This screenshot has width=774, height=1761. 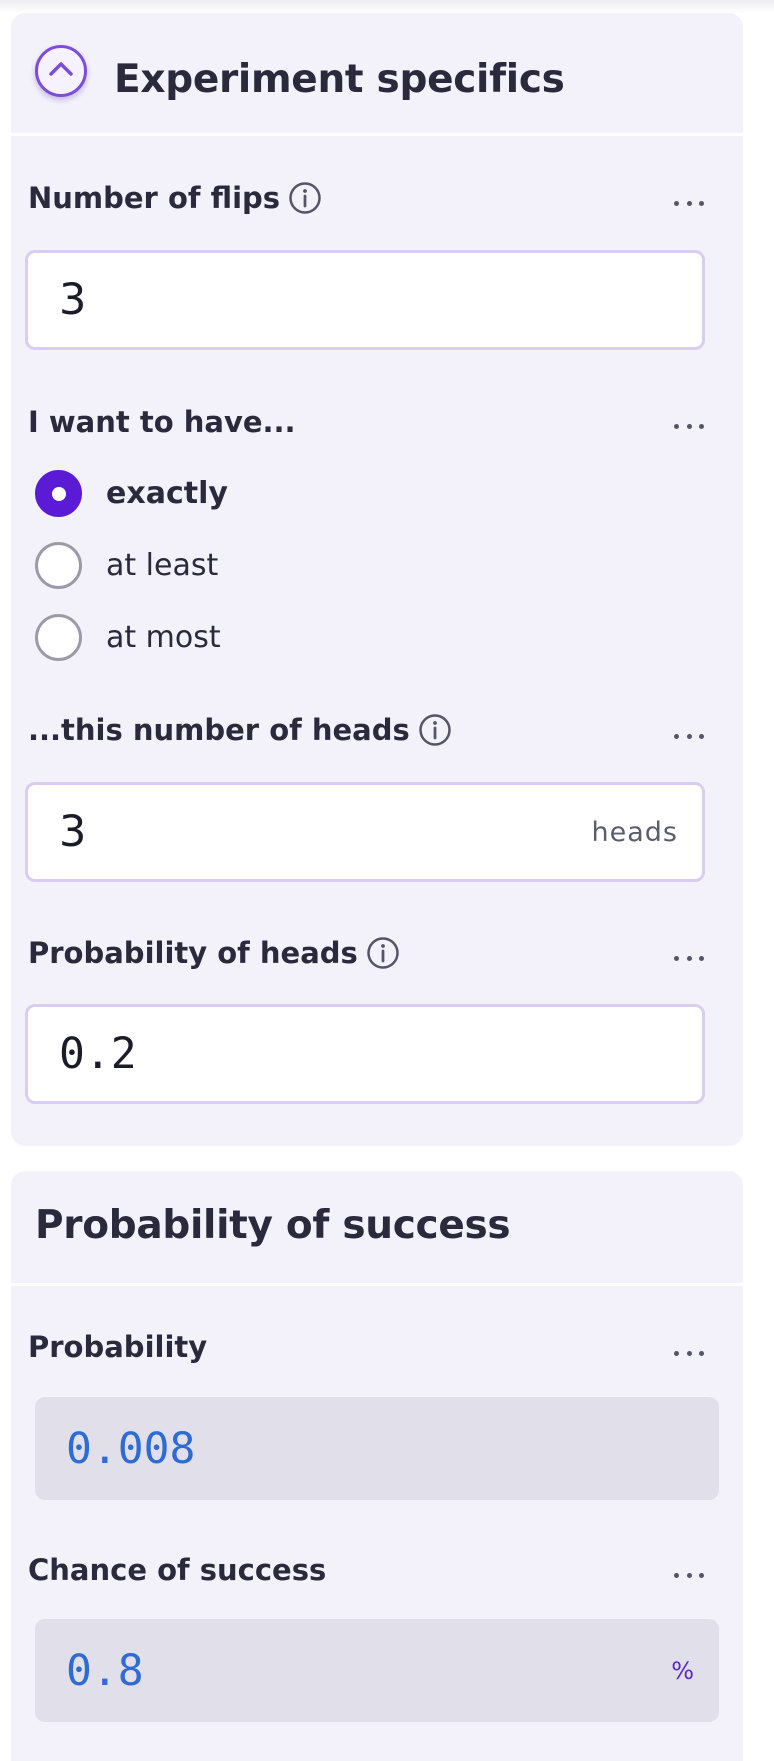 I want to click on chevron-up-icon, so click(x=61, y=71).